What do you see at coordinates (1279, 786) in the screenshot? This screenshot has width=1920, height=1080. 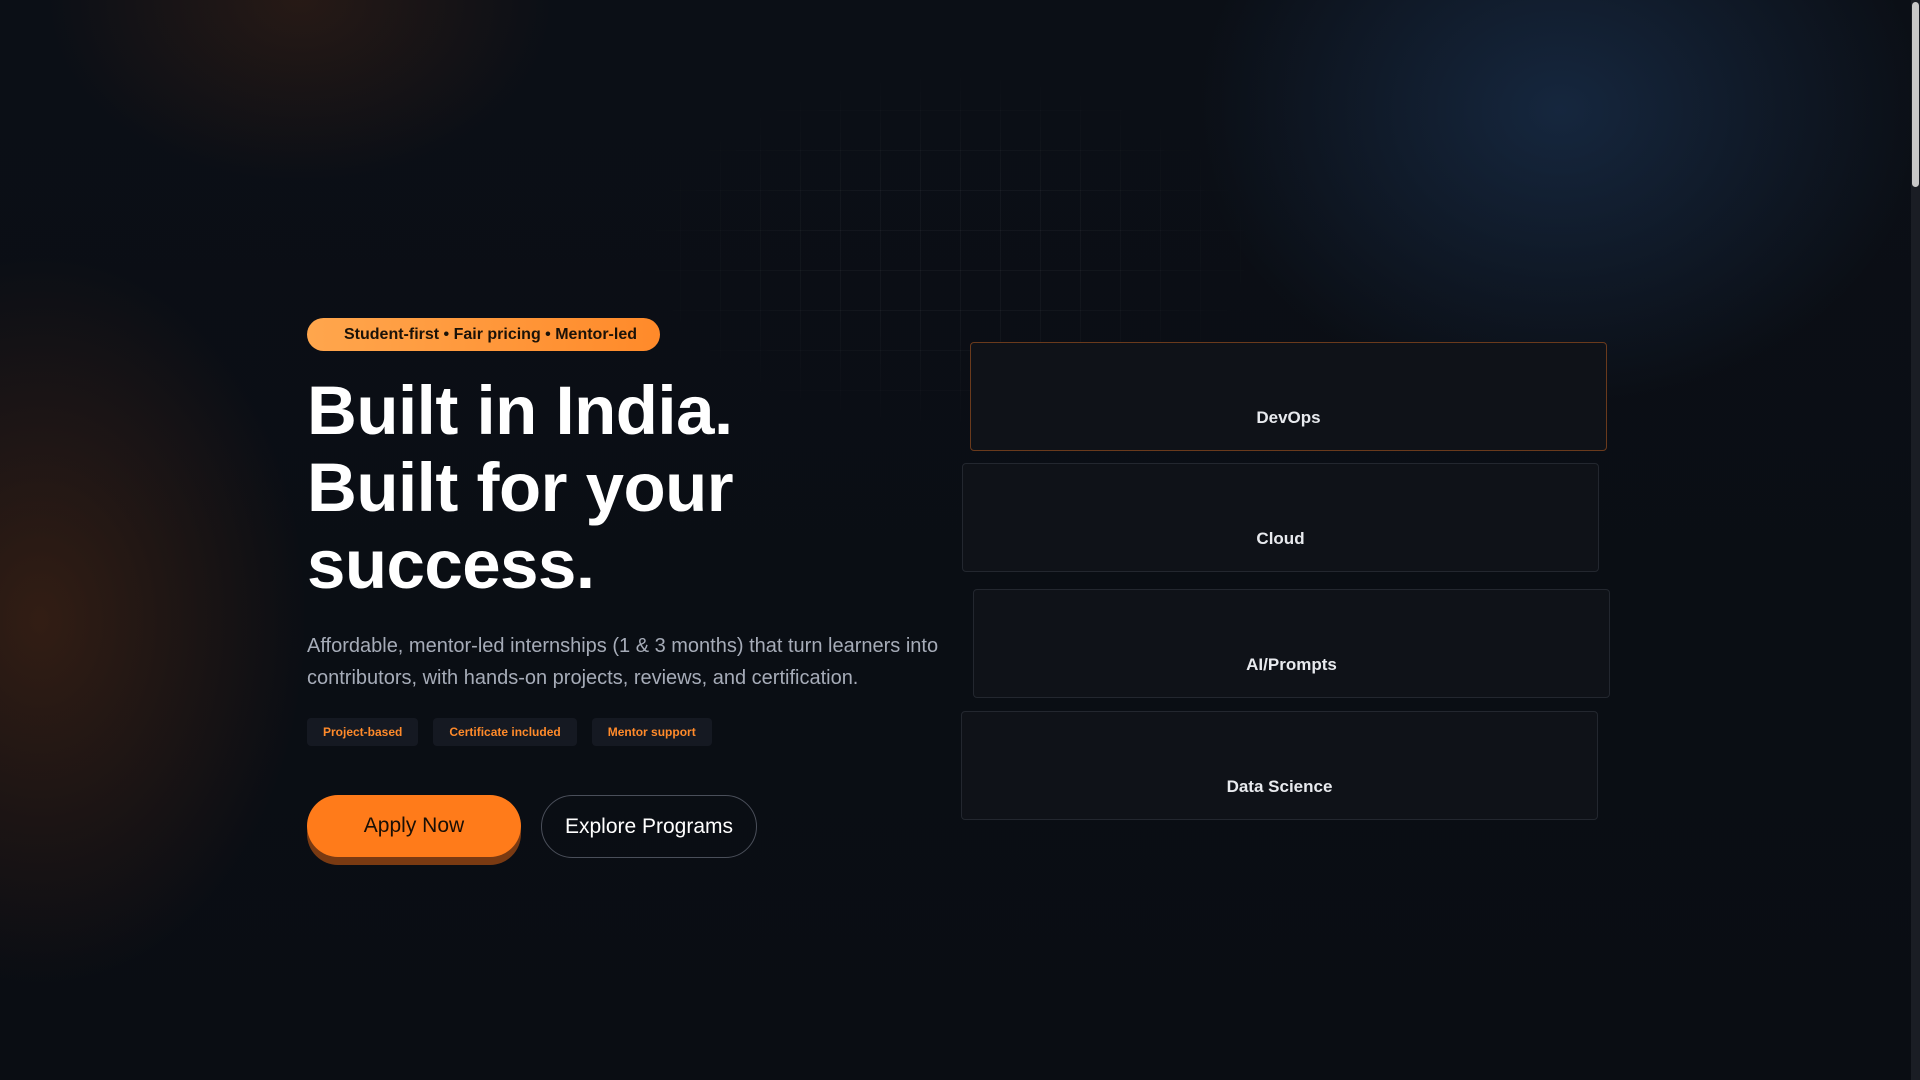 I see `program-card-label: Data Science` at bounding box center [1279, 786].